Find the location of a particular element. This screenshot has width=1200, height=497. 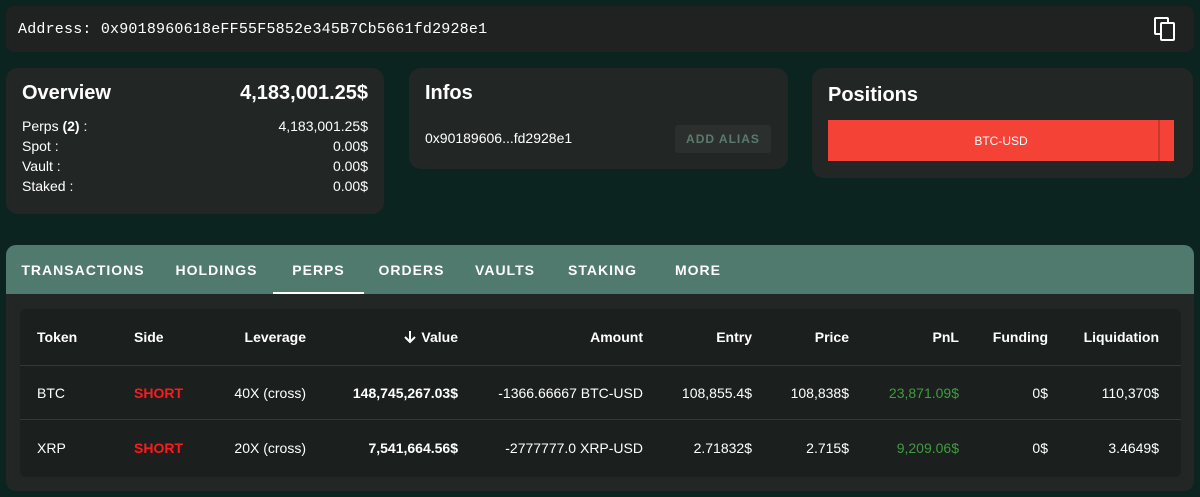

short-address: 0x90189606...fd2928e1 is located at coordinates (499, 138).